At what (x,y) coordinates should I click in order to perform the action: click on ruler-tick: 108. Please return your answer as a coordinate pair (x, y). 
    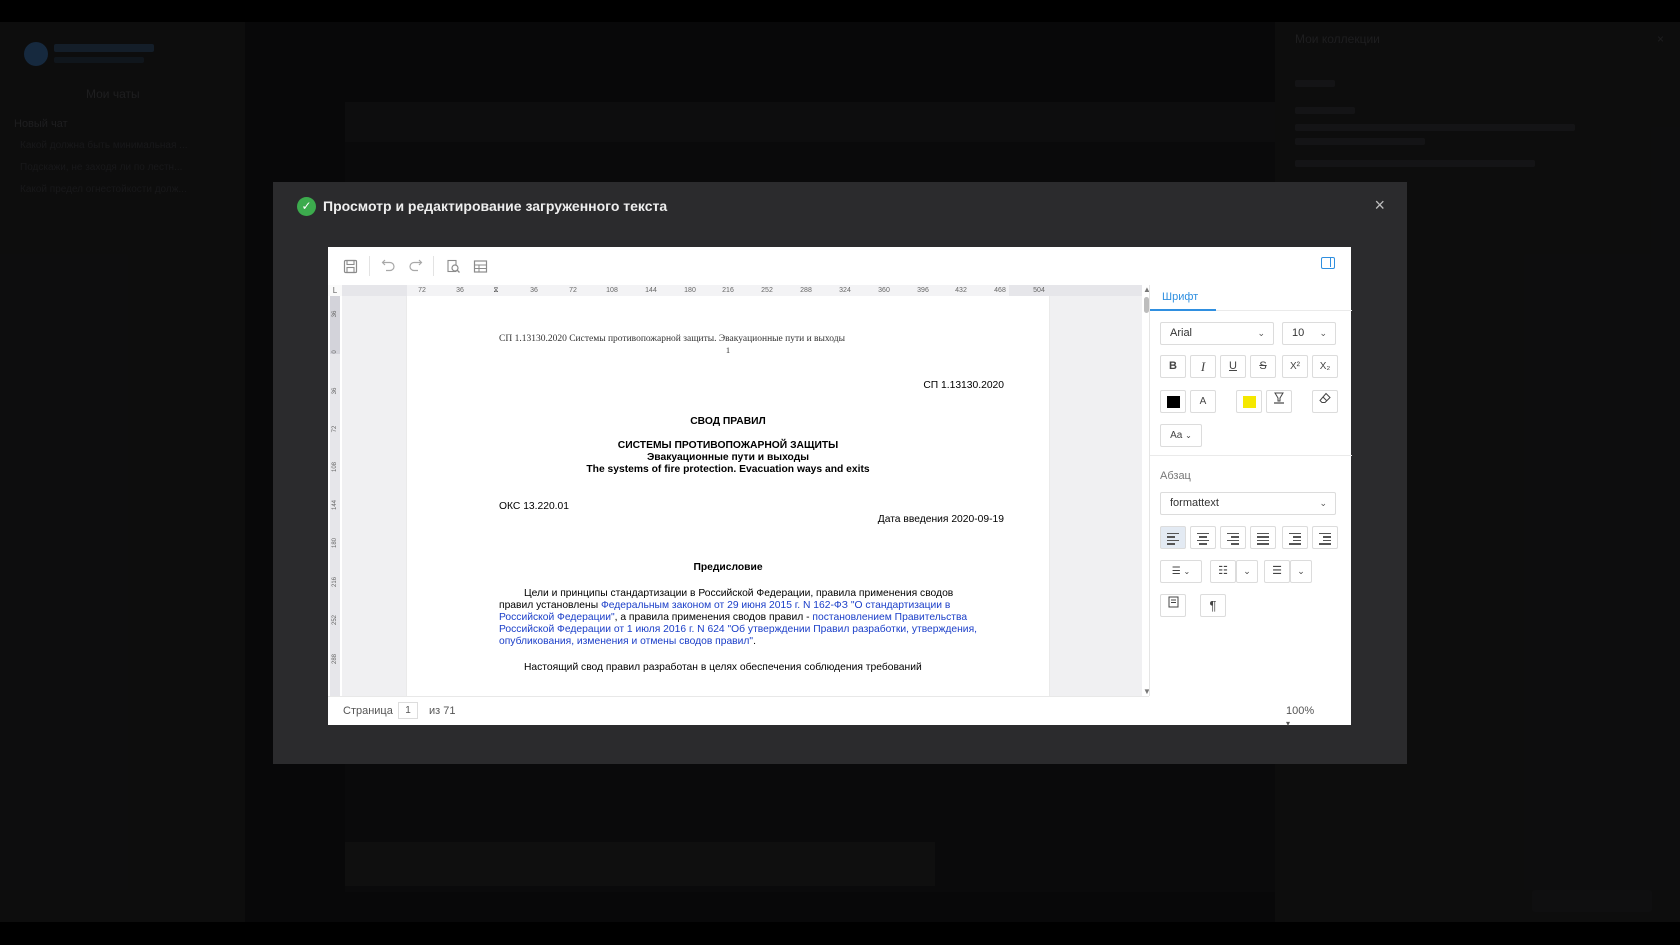
    Looking at the image, I should click on (612, 290).